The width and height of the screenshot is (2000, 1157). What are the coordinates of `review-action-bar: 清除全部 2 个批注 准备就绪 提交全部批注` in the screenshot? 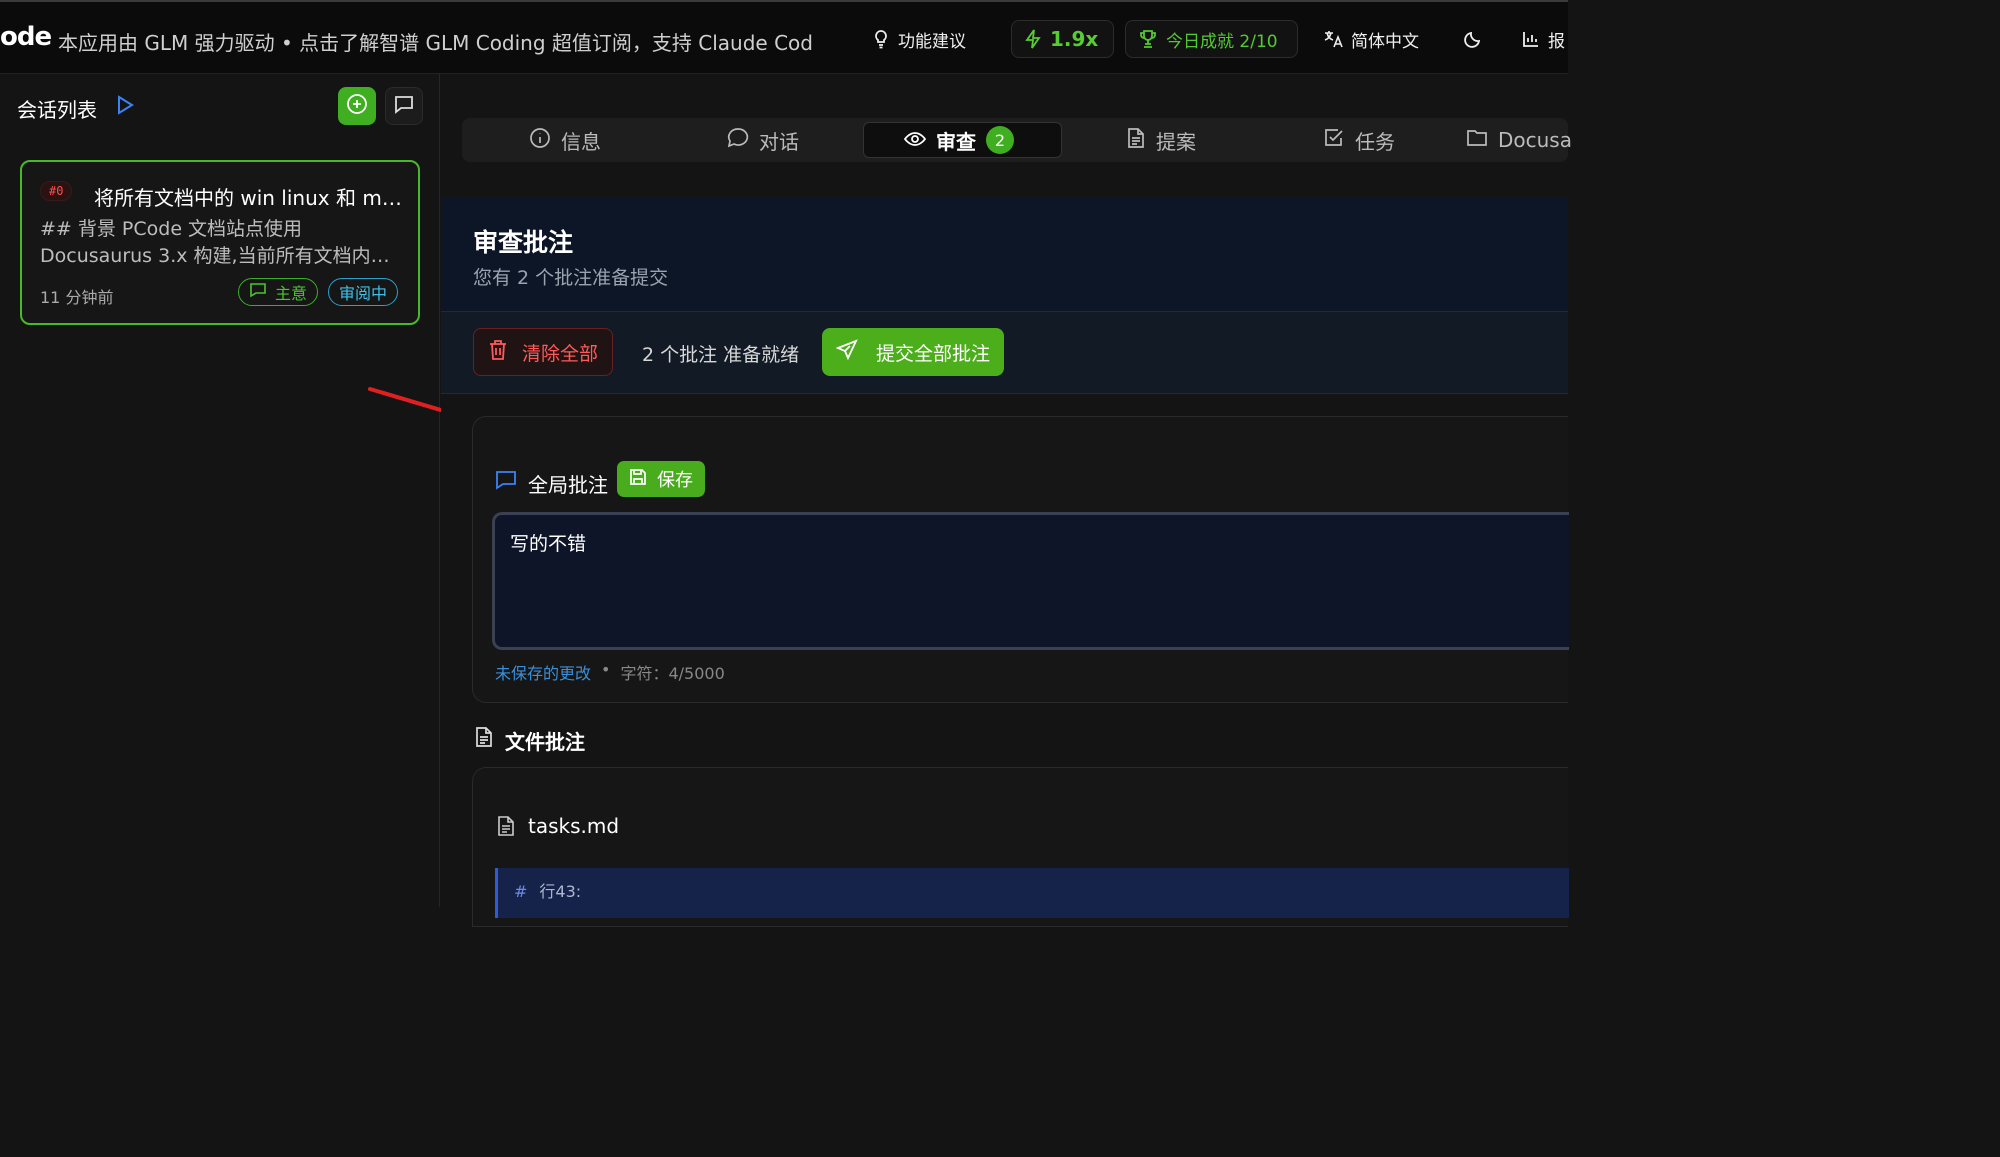 It's located at (1004, 353).